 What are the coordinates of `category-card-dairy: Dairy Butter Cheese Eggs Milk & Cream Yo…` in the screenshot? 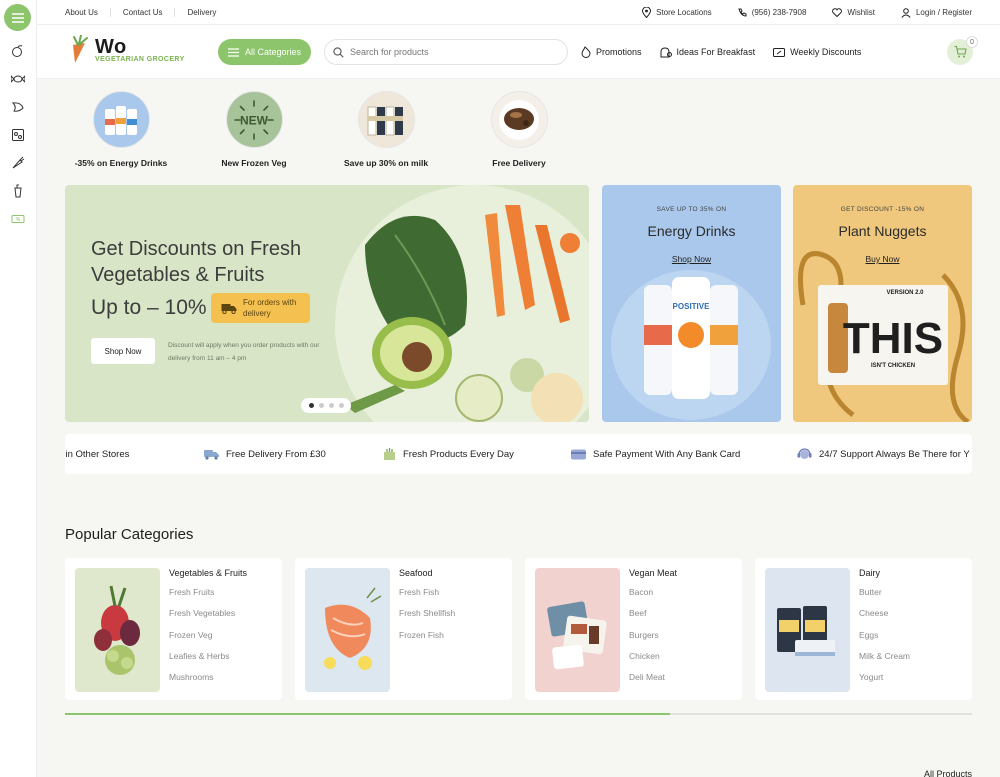 It's located at (863, 629).